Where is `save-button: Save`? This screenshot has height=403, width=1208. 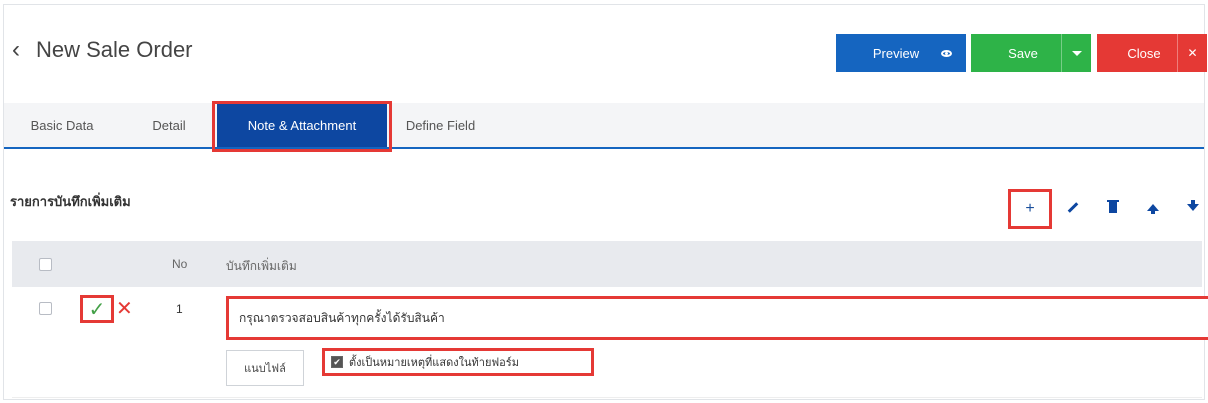 save-button: Save is located at coordinates (1031, 53).